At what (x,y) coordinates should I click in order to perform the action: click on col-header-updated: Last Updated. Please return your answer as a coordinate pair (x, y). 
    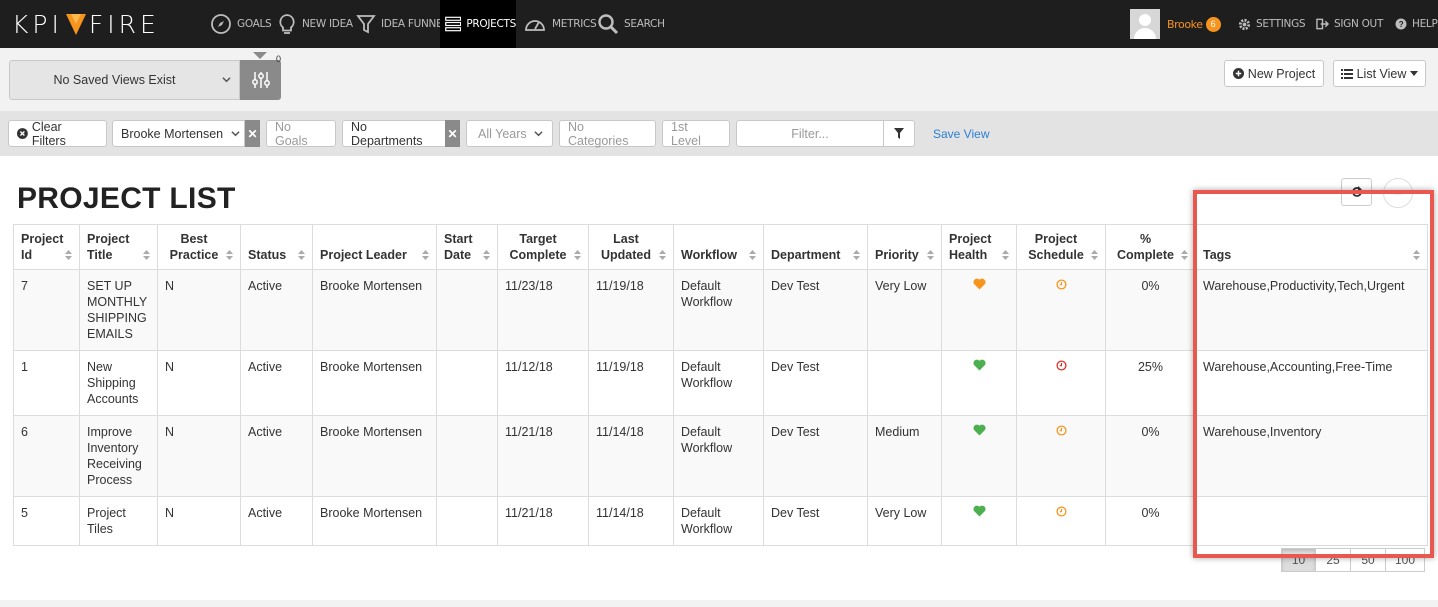
    Looking at the image, I should click on (631, 247).